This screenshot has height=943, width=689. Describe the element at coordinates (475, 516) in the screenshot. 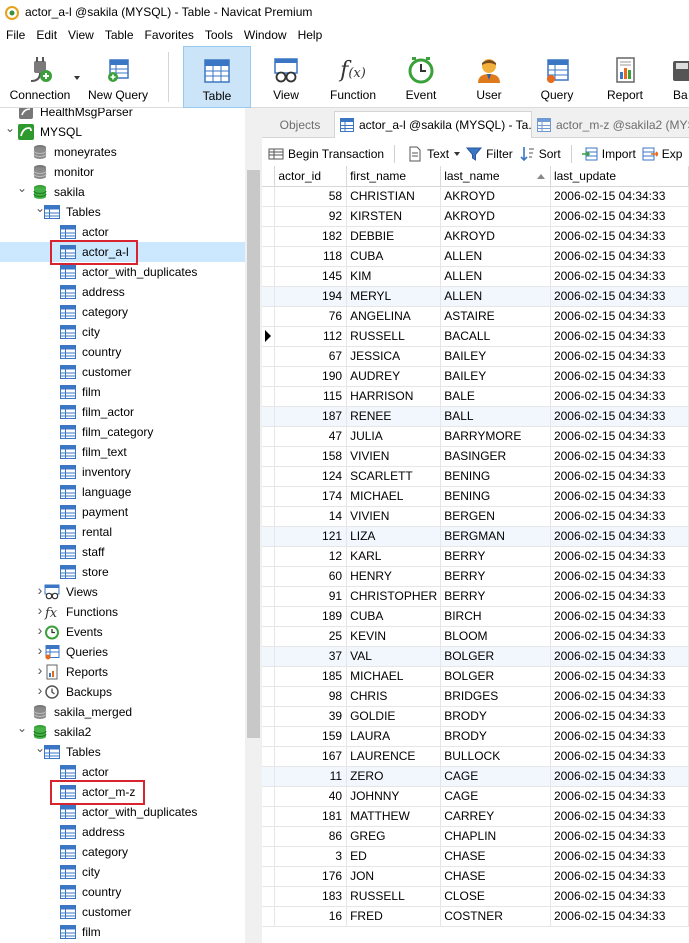

I see `table-row: 14 VIVIEN BERGEN 2006-02-15 04:34:33` at that location.